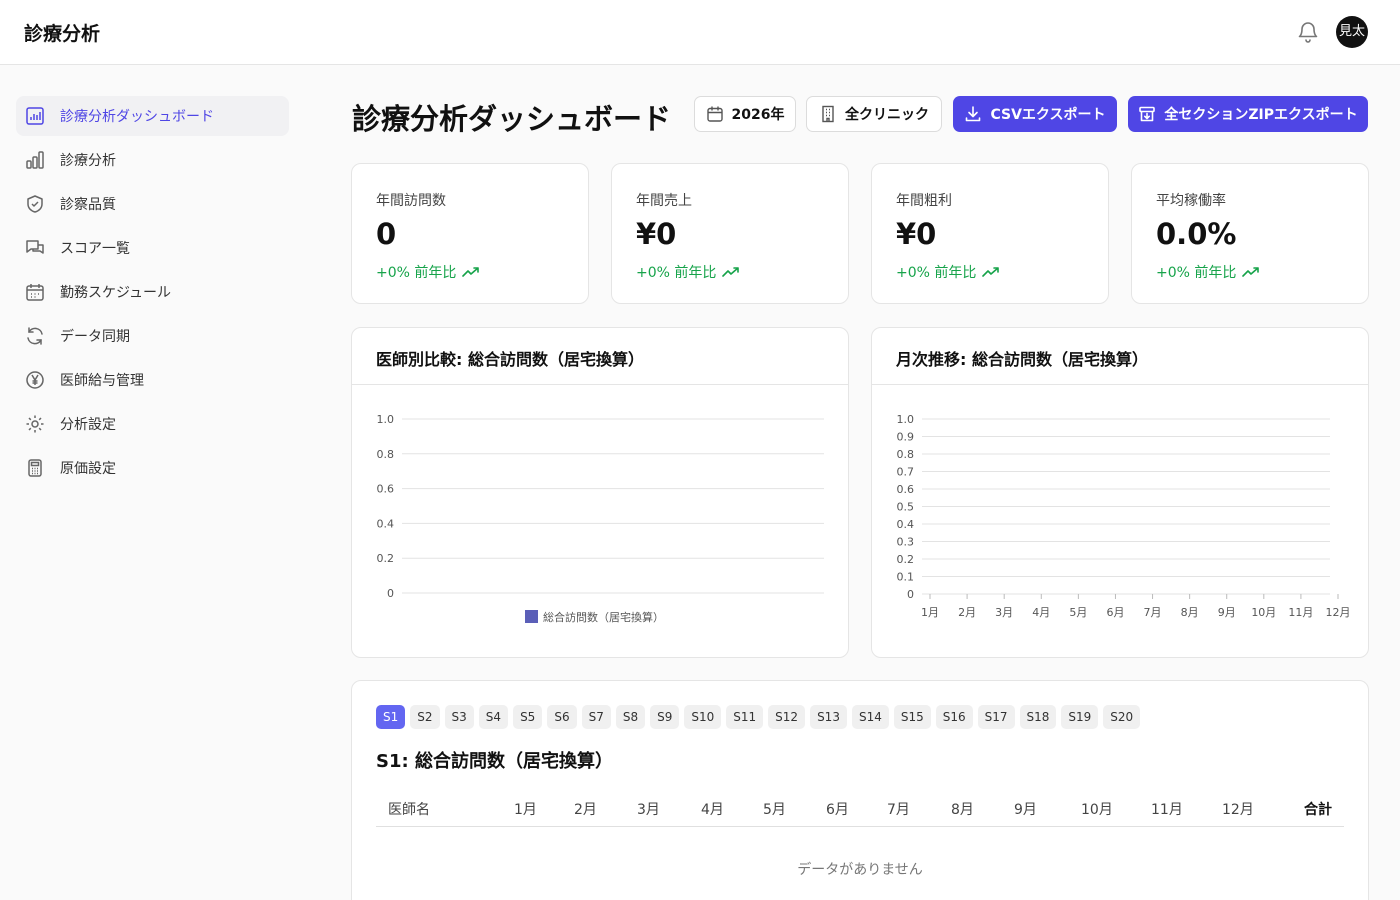  What do you see at coordinates (600, 518) in the screenshot?
I see `doctor-comparison-chart: 1.0 0.8 0.6 0.4 0.2 0 総合訪問数（居宅換算）` at bounding box center [600, 518].